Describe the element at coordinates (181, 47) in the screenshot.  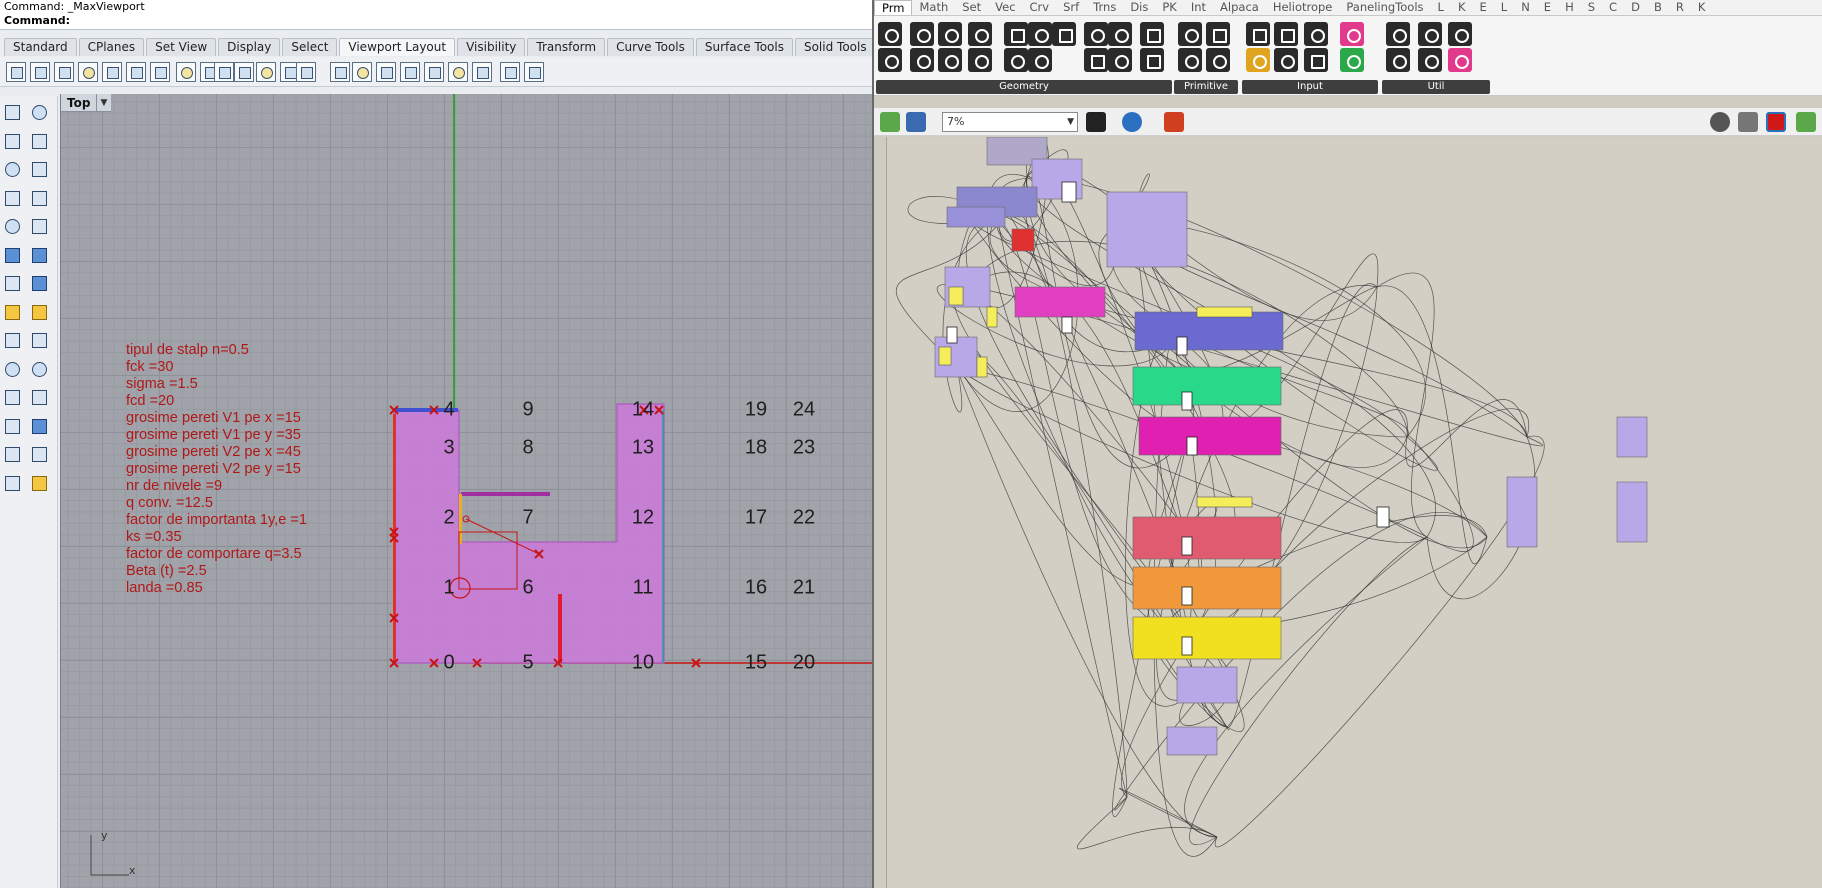
I see `rhino-tab: Set View` at that location.